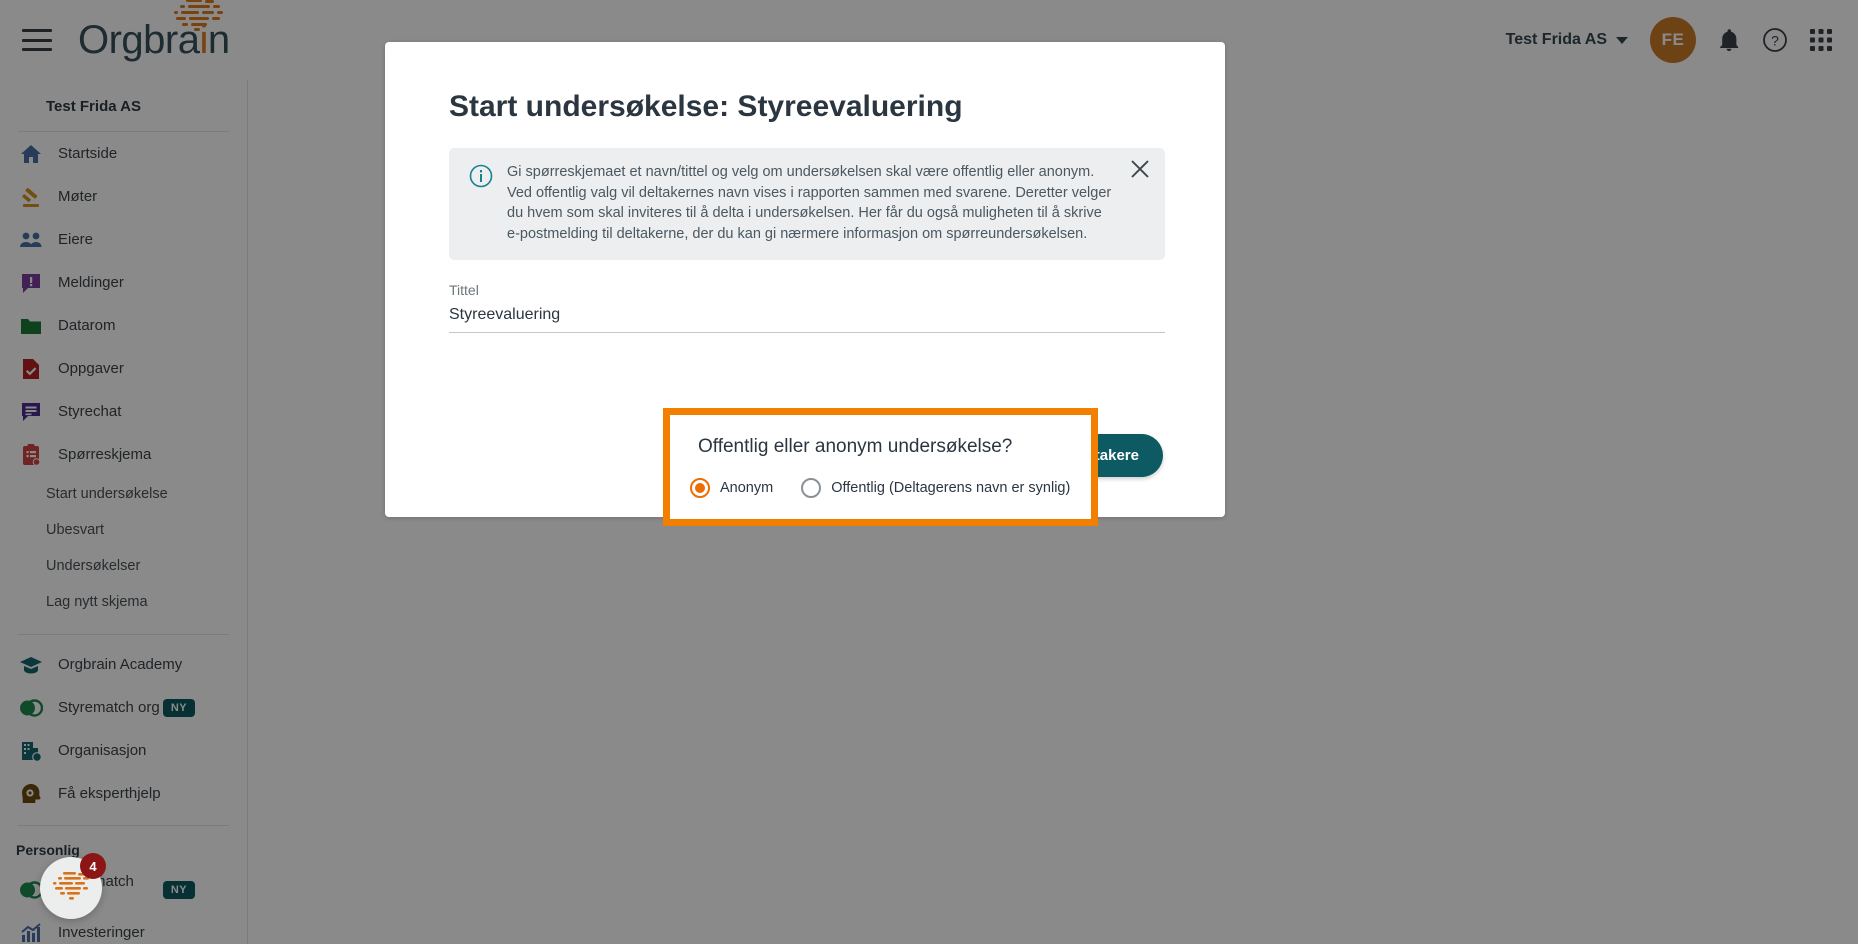  I want to click on radio-label-anonym: Anonym, so click(747, 488).